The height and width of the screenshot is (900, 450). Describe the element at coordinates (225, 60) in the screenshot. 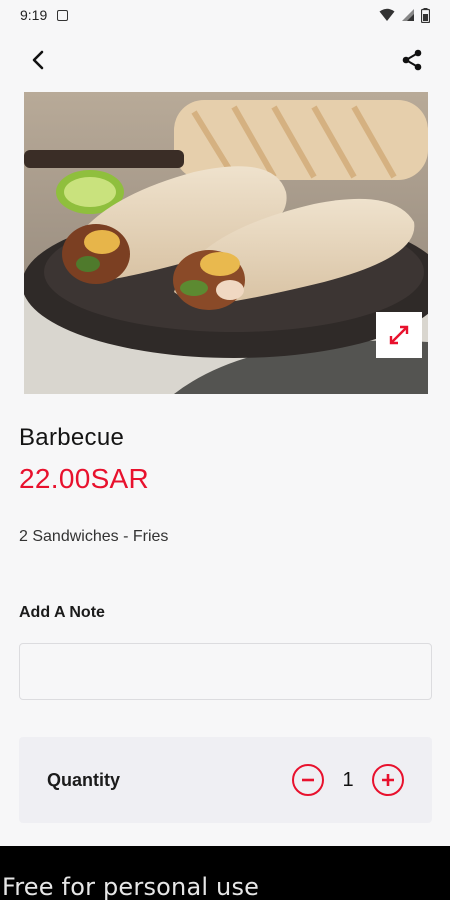

I see `app-bar` at that location.